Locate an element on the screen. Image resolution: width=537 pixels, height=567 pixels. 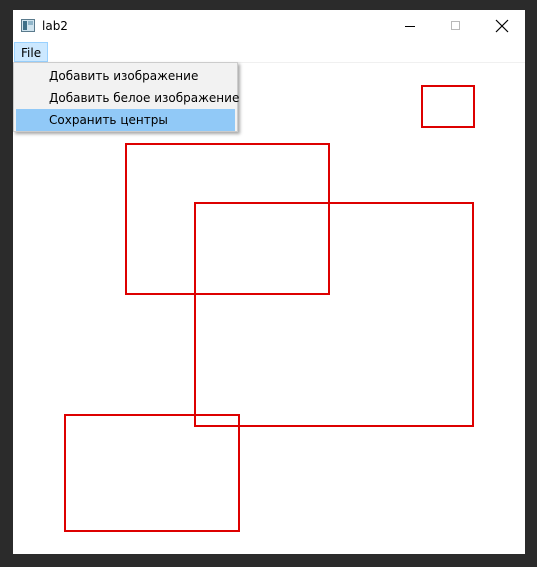
close-icon is located at coordinates (502, 26).